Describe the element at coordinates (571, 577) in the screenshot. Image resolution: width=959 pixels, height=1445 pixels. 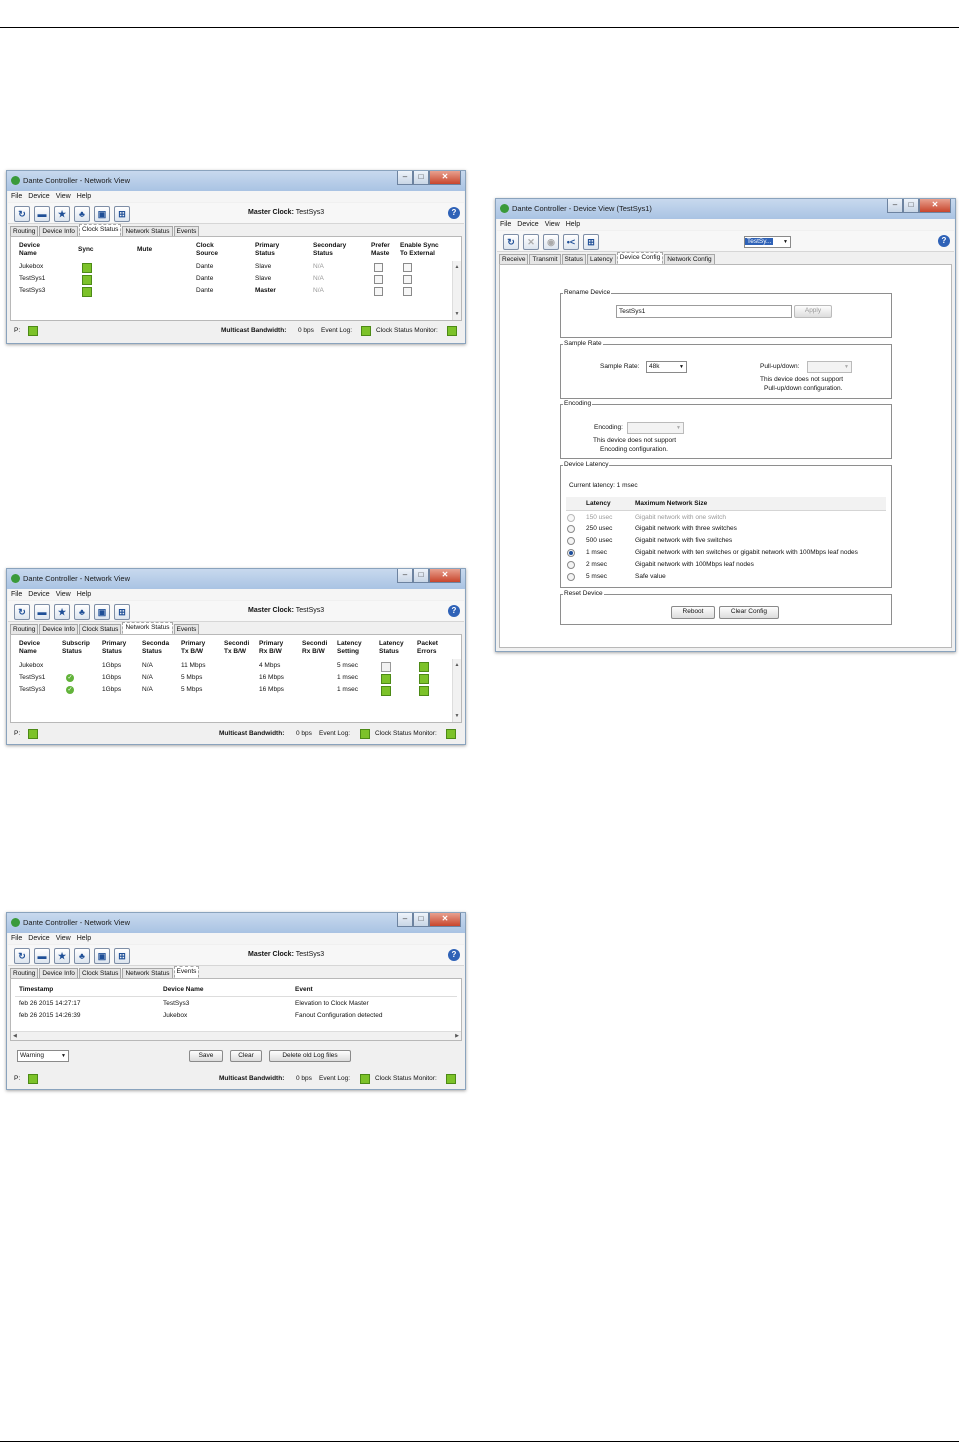
I see `latency-radio-5ms` at that location.